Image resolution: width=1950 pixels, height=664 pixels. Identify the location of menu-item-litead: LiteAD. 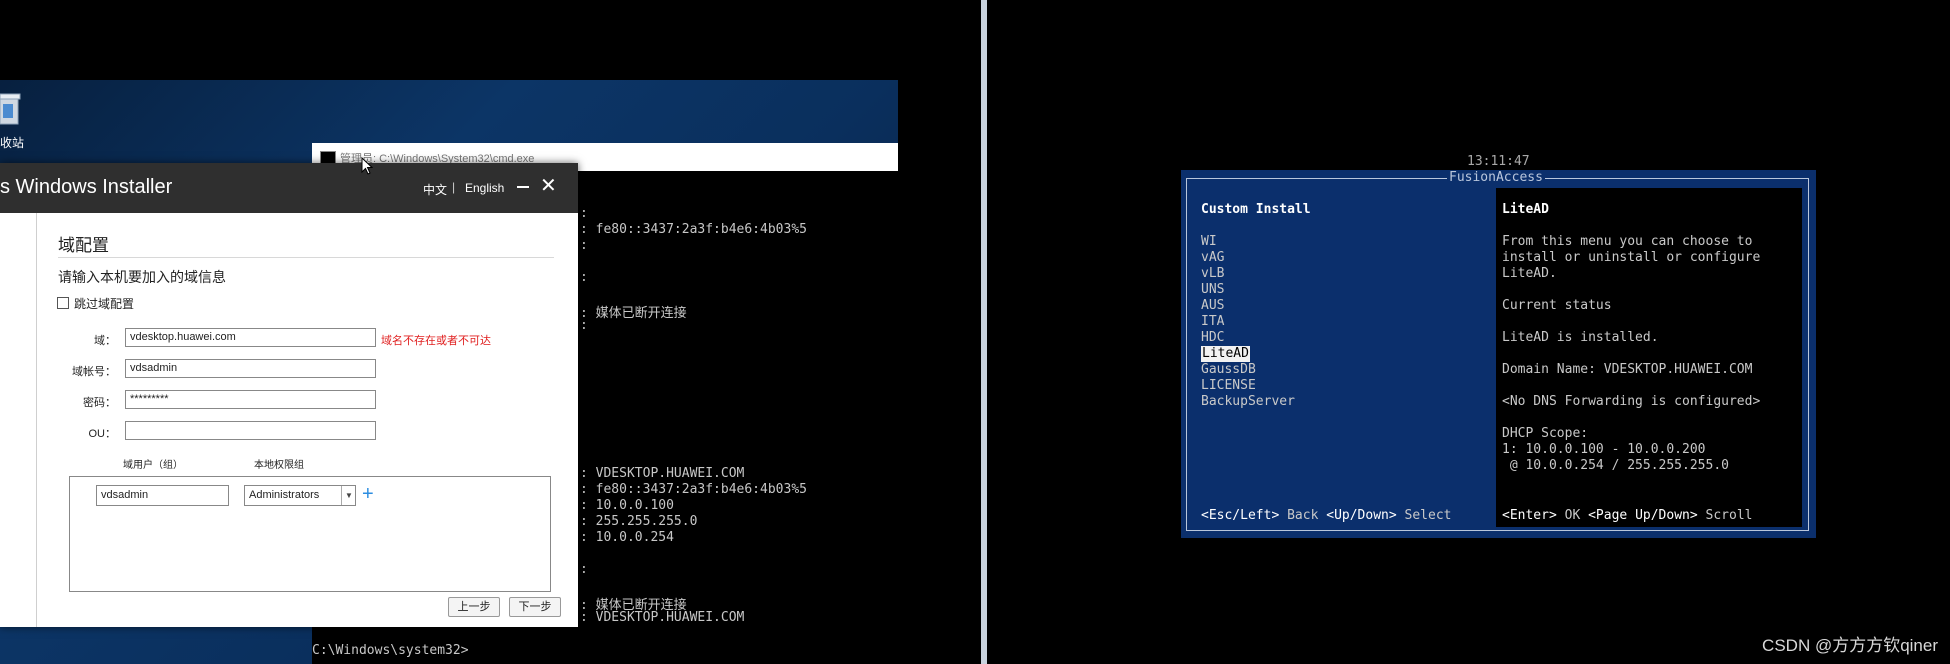
(1225, 354).